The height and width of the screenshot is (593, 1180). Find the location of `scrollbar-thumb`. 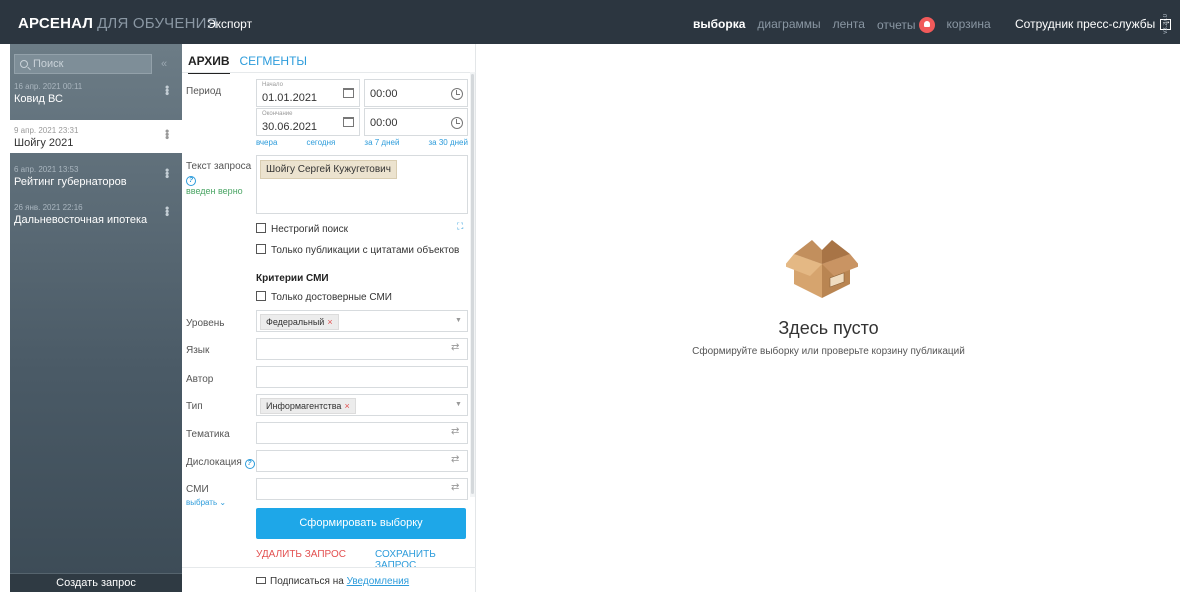

scrollbar-thumb is located at coordinates (472, 284).